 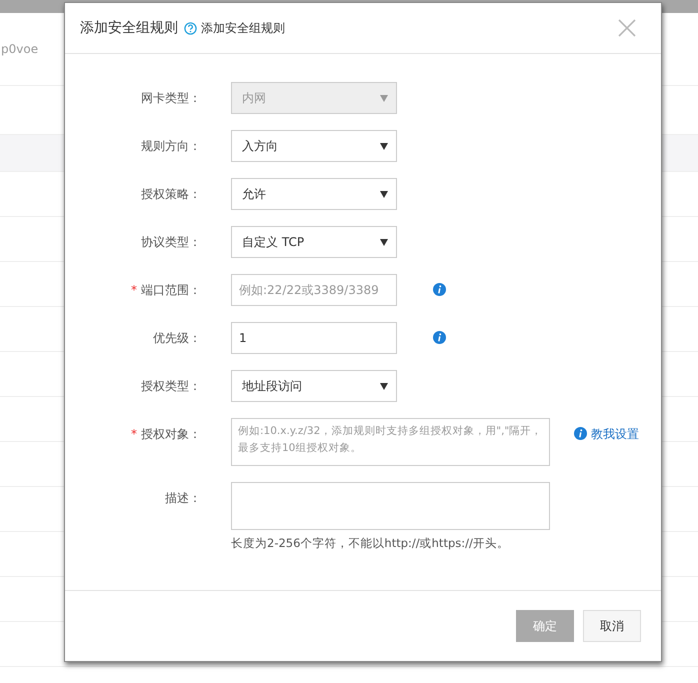 I want to click on input-field: 例如:22/22或3389/3389, so click(x=314, y=290).